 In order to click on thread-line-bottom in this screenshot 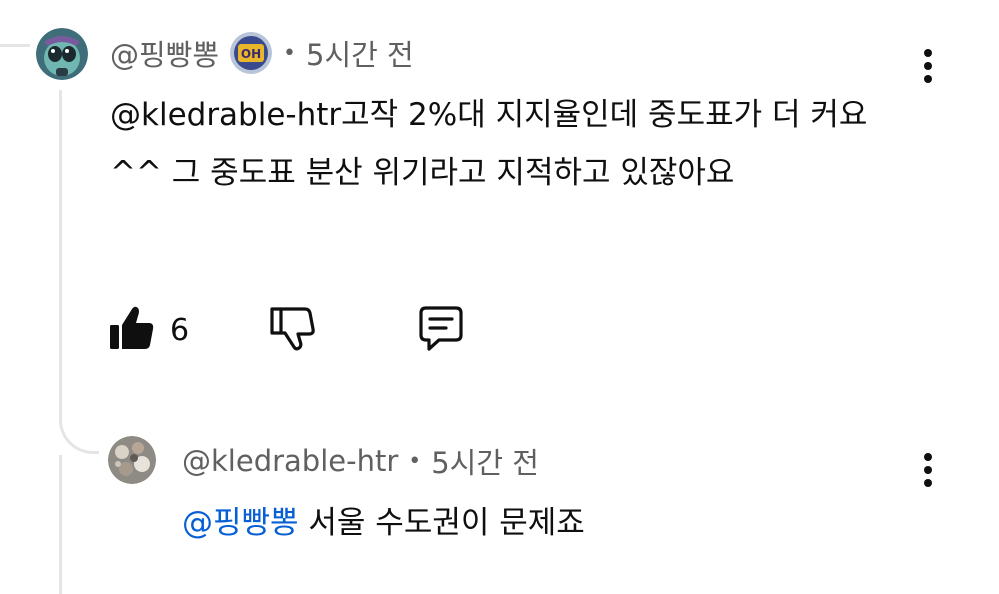, I will do `click(60, 524)`.